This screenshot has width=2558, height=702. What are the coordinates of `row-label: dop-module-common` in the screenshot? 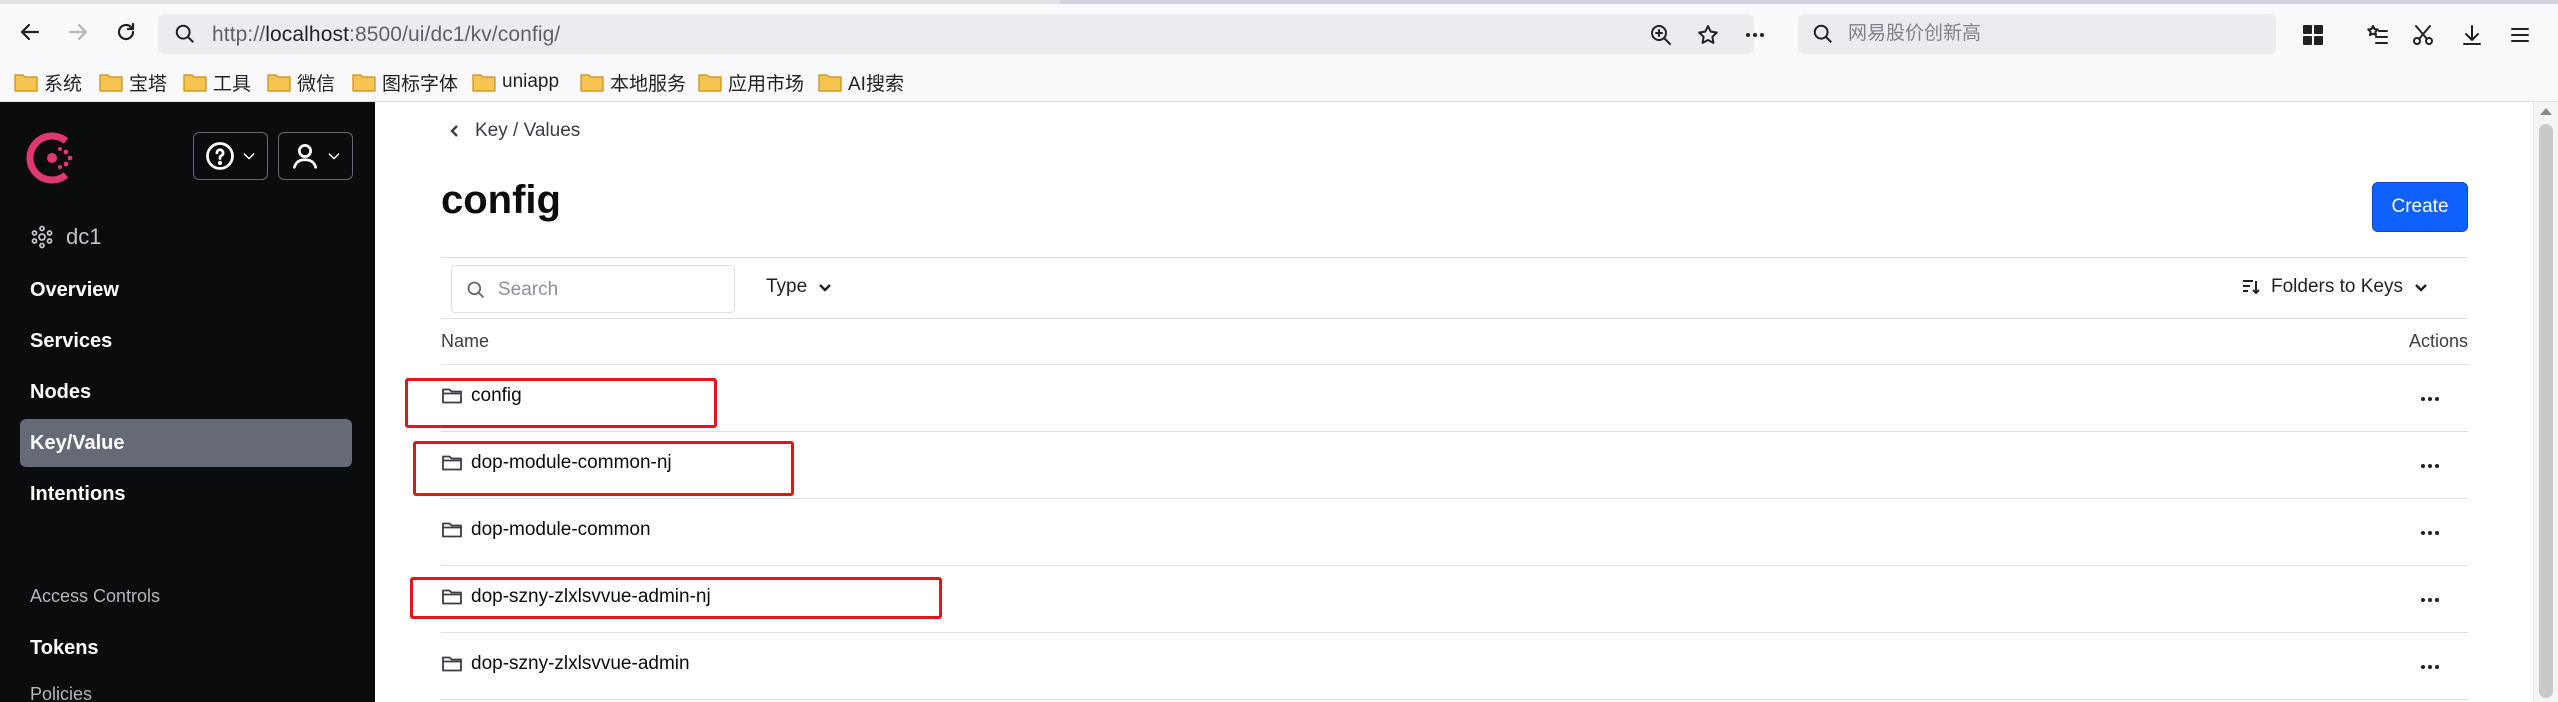 It's located at (561, 529).